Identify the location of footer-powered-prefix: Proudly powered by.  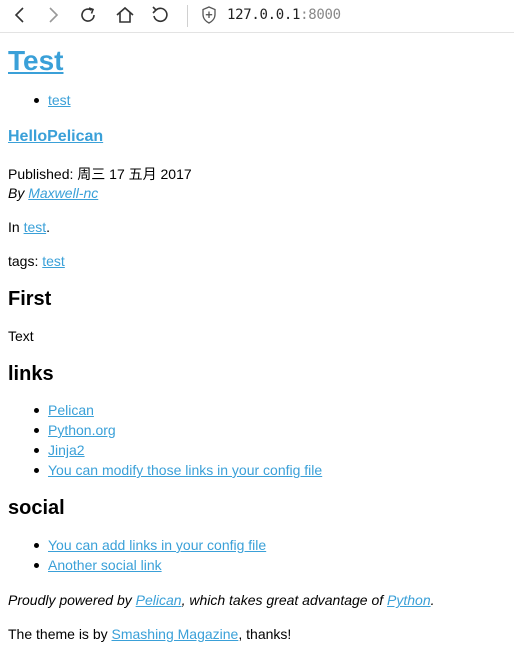
(72, 600).